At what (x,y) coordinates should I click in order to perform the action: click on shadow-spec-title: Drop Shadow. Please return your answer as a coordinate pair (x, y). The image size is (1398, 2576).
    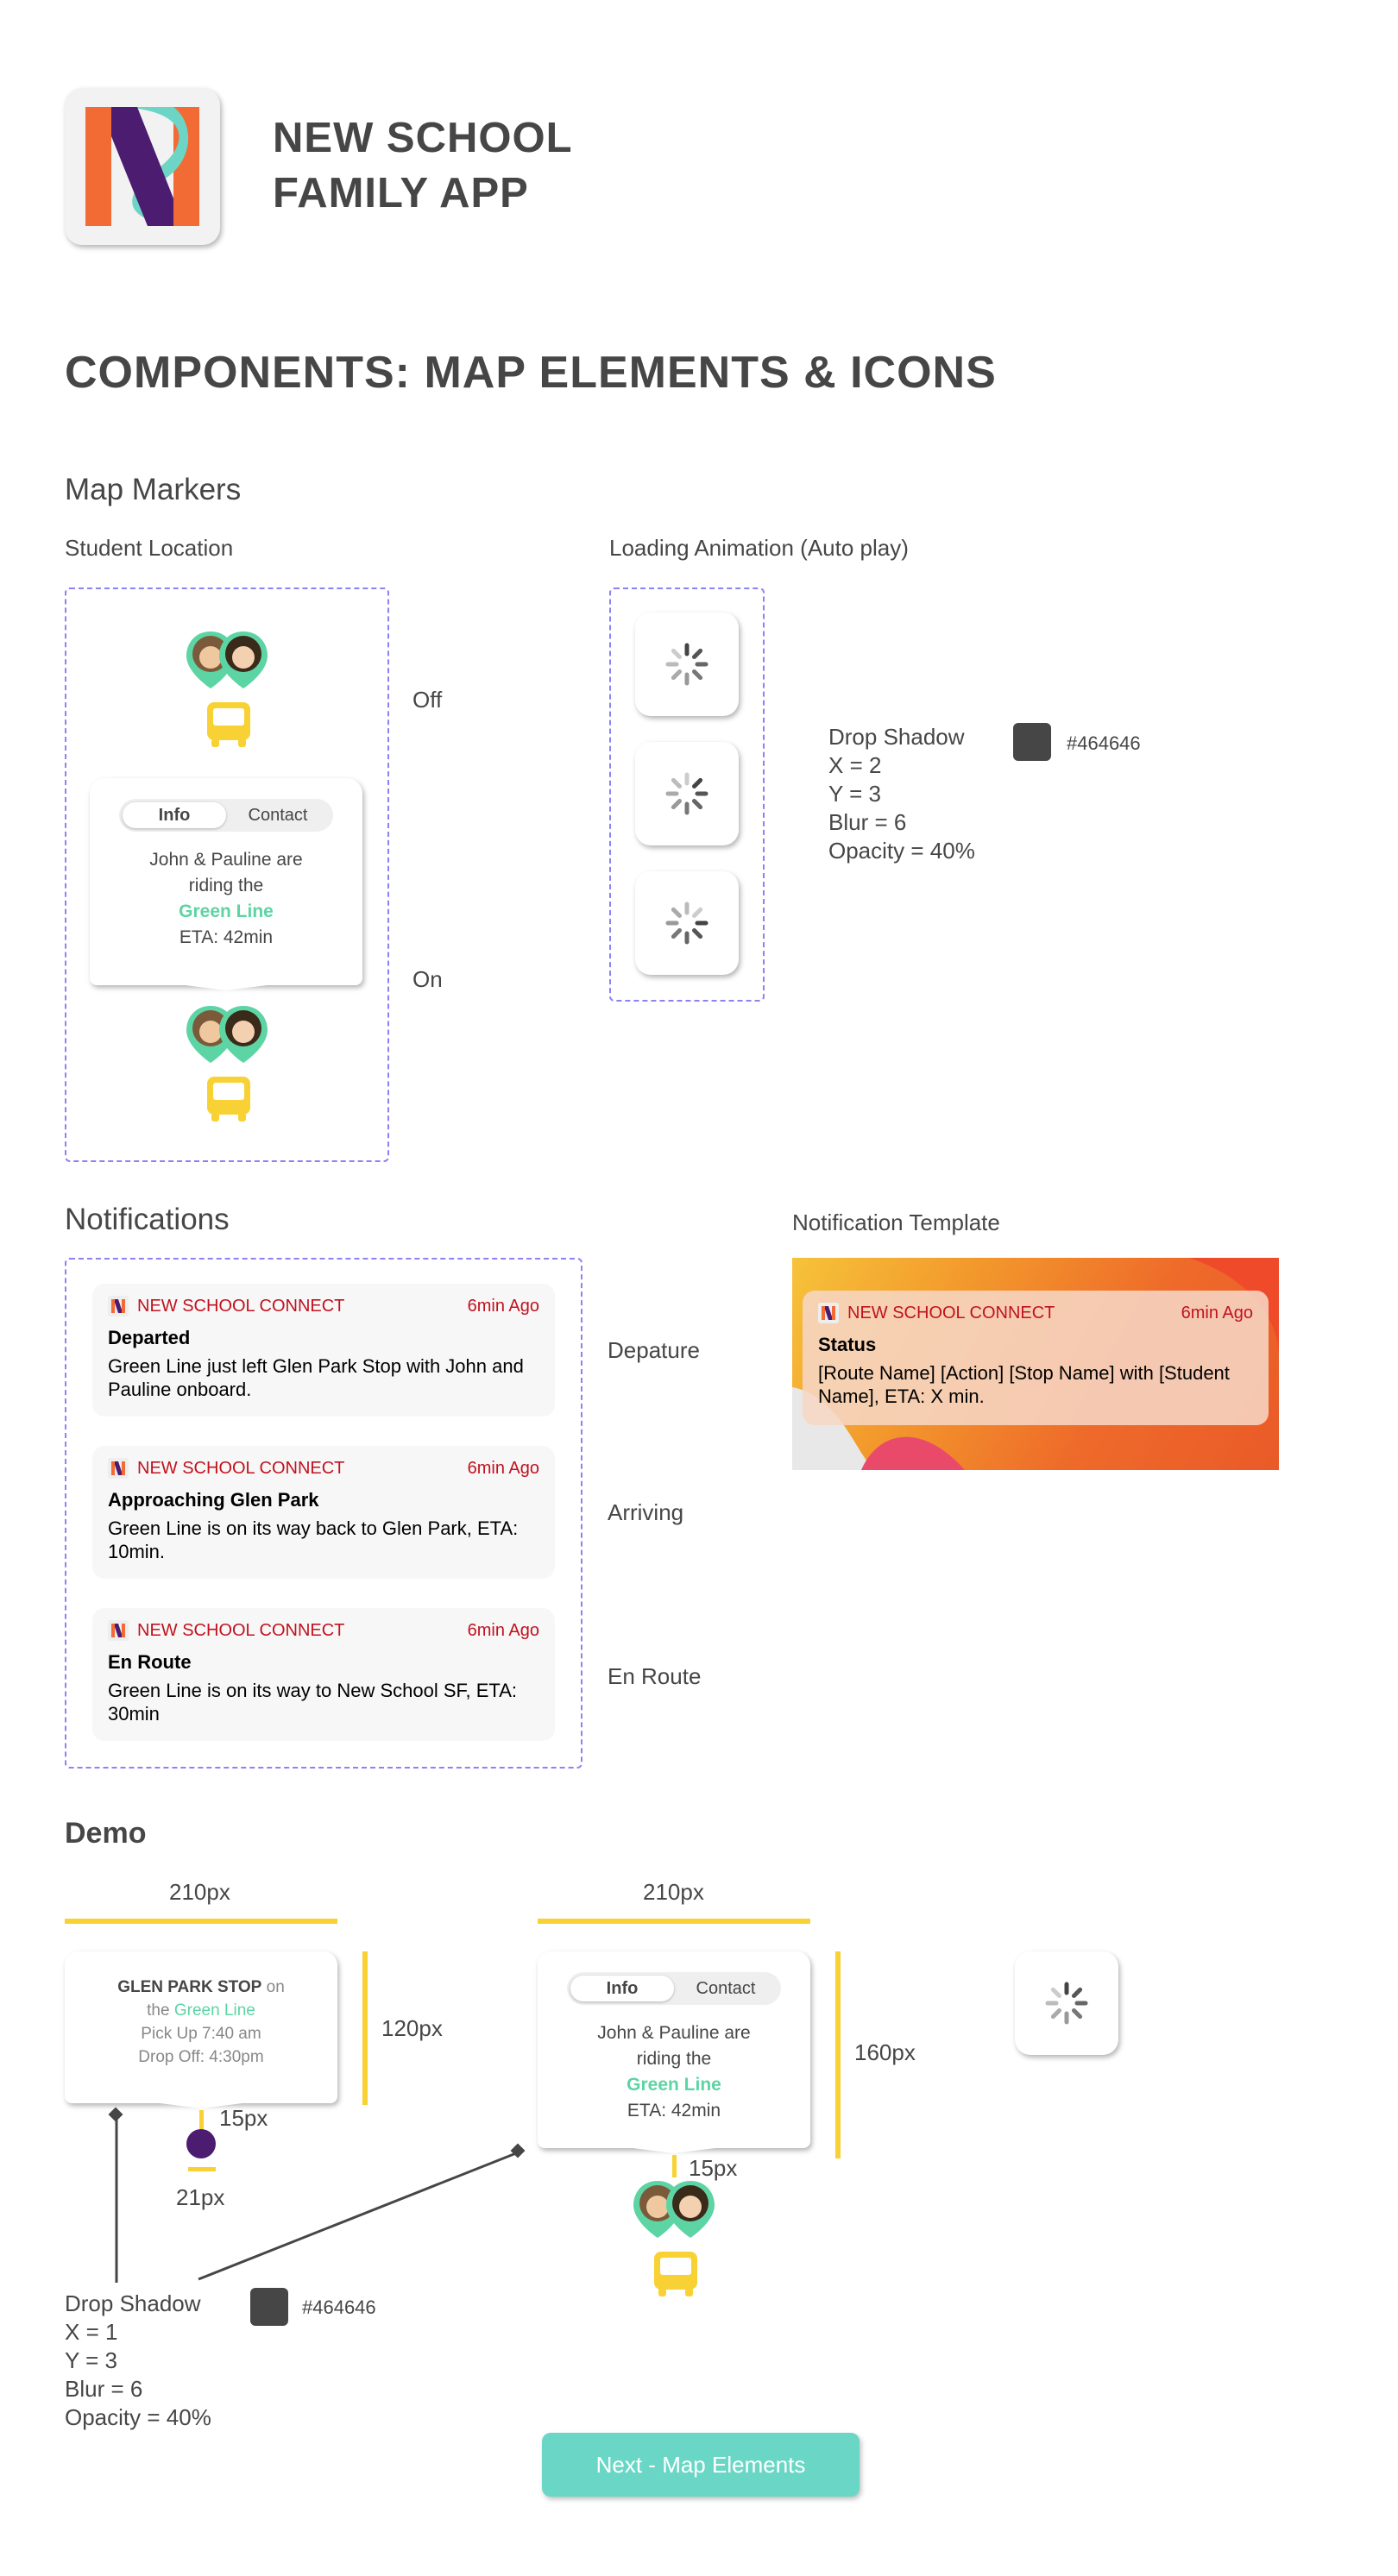
    Looking at the image, I should click on (133, 2303).